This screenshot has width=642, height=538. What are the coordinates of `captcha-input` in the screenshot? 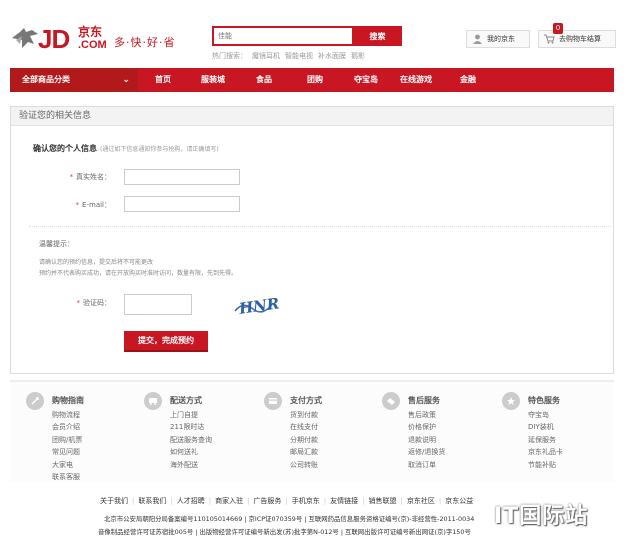 It's located at (158, 304).